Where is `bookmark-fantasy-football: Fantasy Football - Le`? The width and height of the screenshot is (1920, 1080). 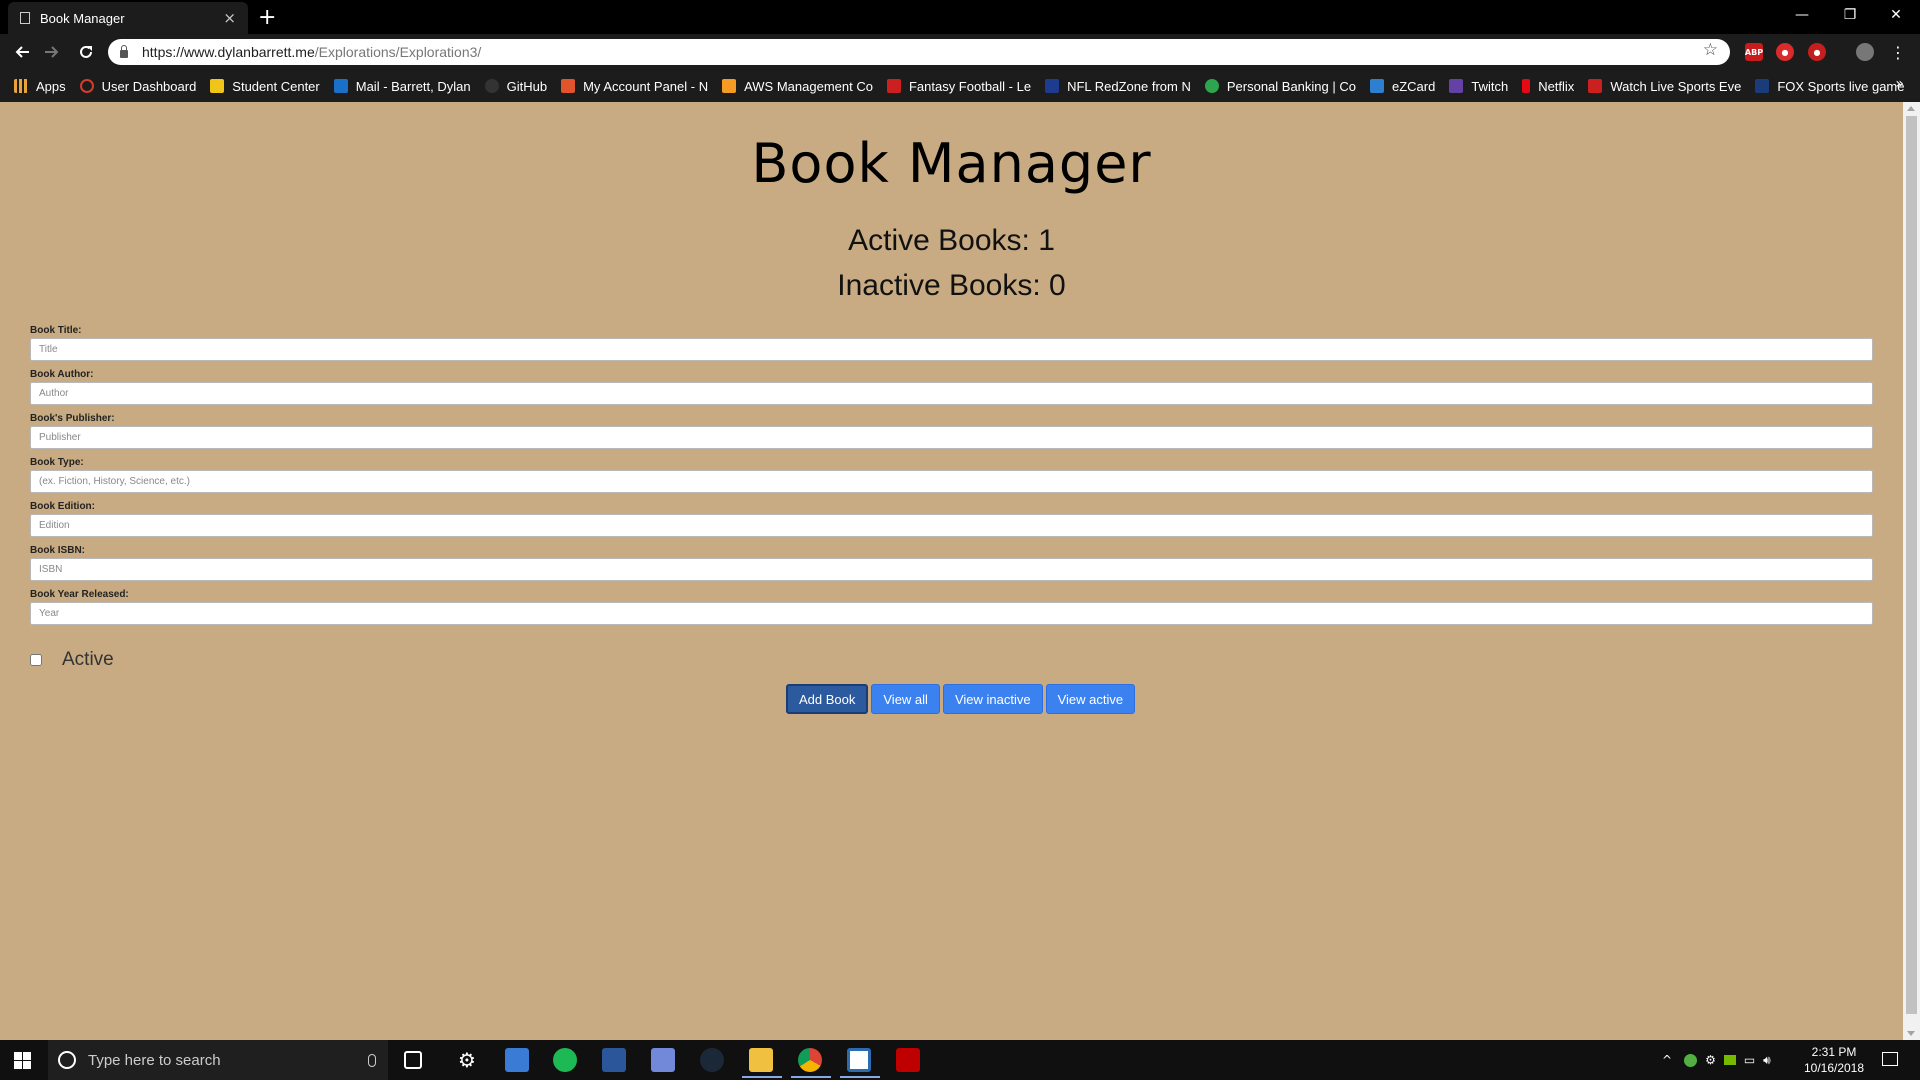
bookmark-fantasy-football: Fantasy Football - Le is located at coordinates (958, 86).